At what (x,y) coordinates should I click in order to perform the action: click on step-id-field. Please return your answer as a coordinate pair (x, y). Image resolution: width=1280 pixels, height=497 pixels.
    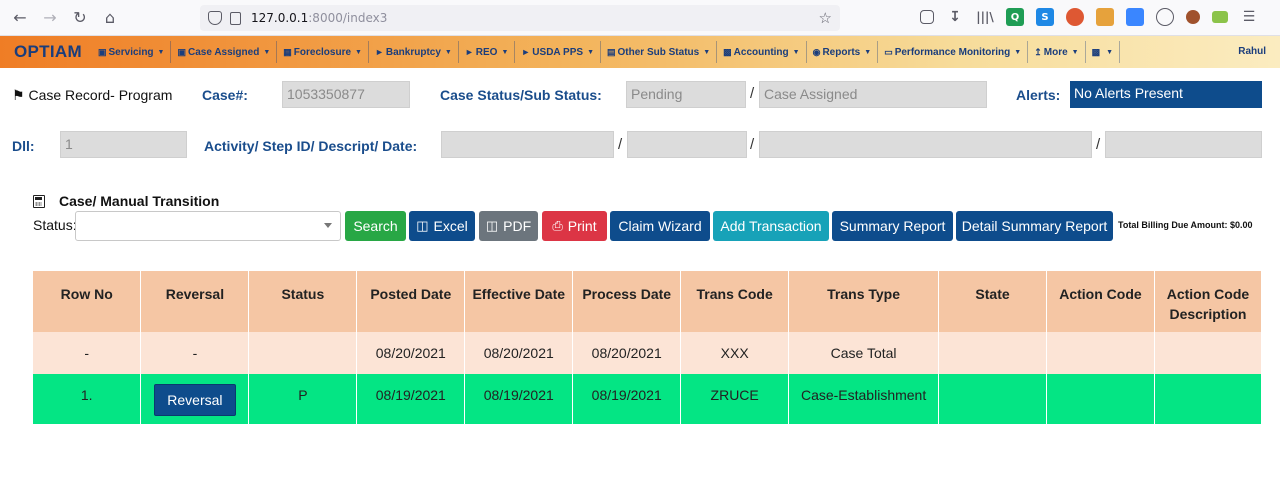
    Looking at the image, I should click on (687, 144).